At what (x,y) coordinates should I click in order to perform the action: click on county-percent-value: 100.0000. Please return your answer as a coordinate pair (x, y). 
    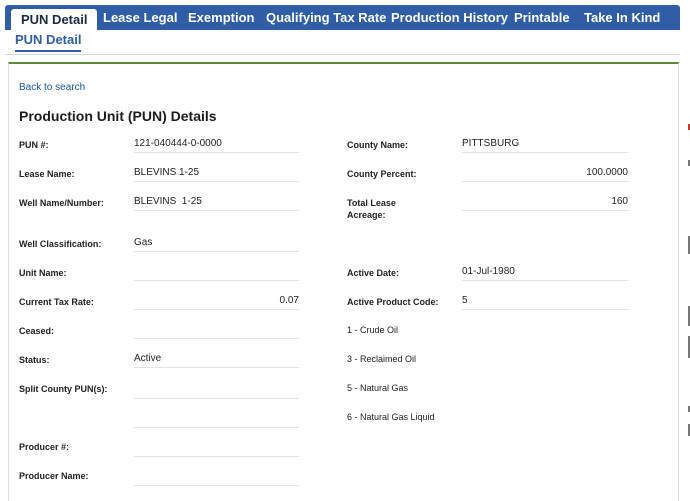
    Looking at the image, I should click on (545, 173).